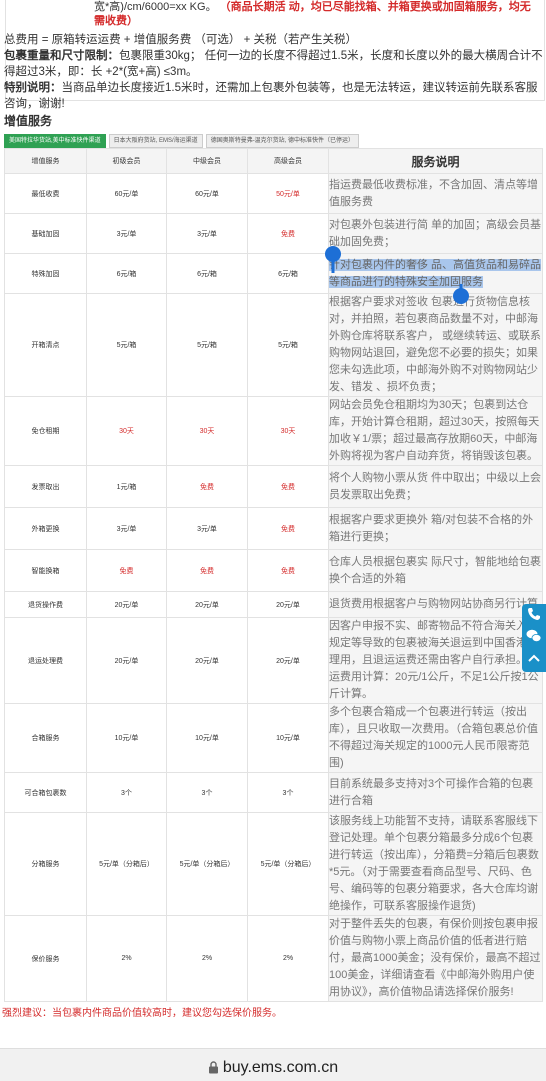 Image resolution: width=546 pixels, height=1081 pixels. Describe the element at coordinates (213, 1067) in the screenshot. I see `lock-icon` at that location.